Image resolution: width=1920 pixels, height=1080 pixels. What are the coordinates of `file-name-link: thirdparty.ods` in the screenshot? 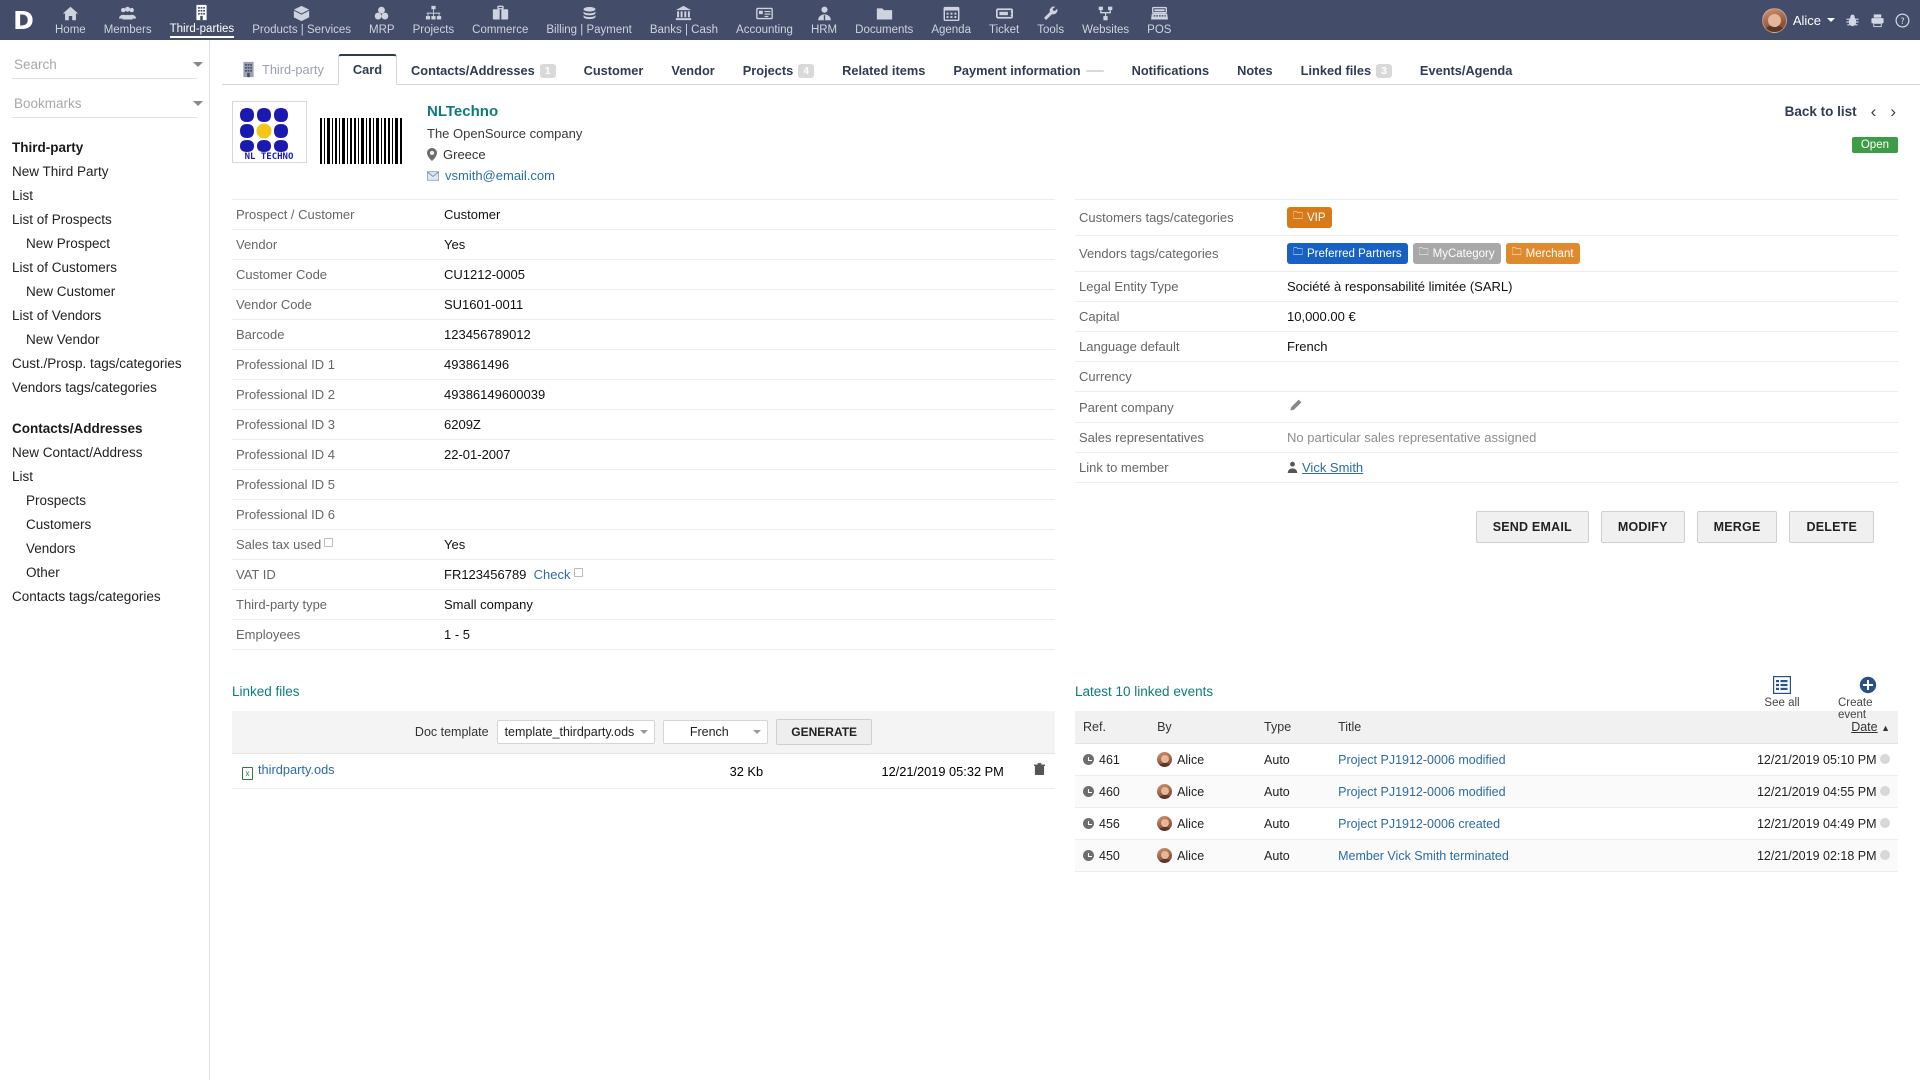 It's located at (296, 769).